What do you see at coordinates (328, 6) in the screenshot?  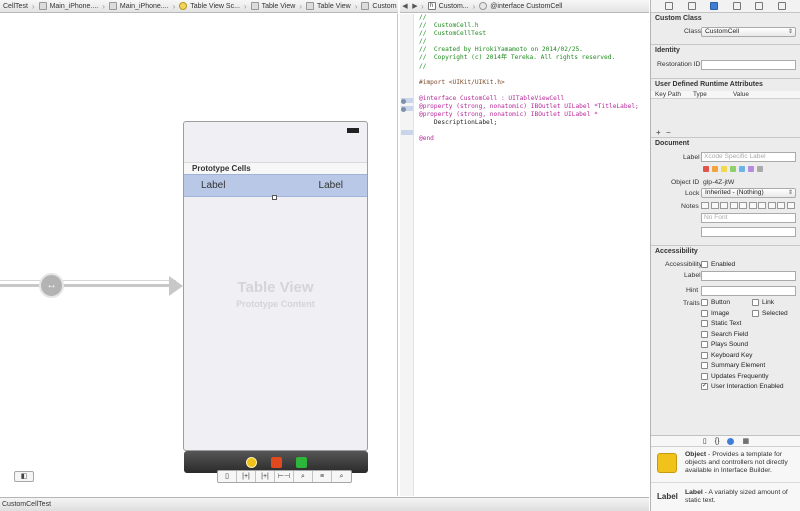 I see `crumb-5: Table View` at bounding box center [328, 6].